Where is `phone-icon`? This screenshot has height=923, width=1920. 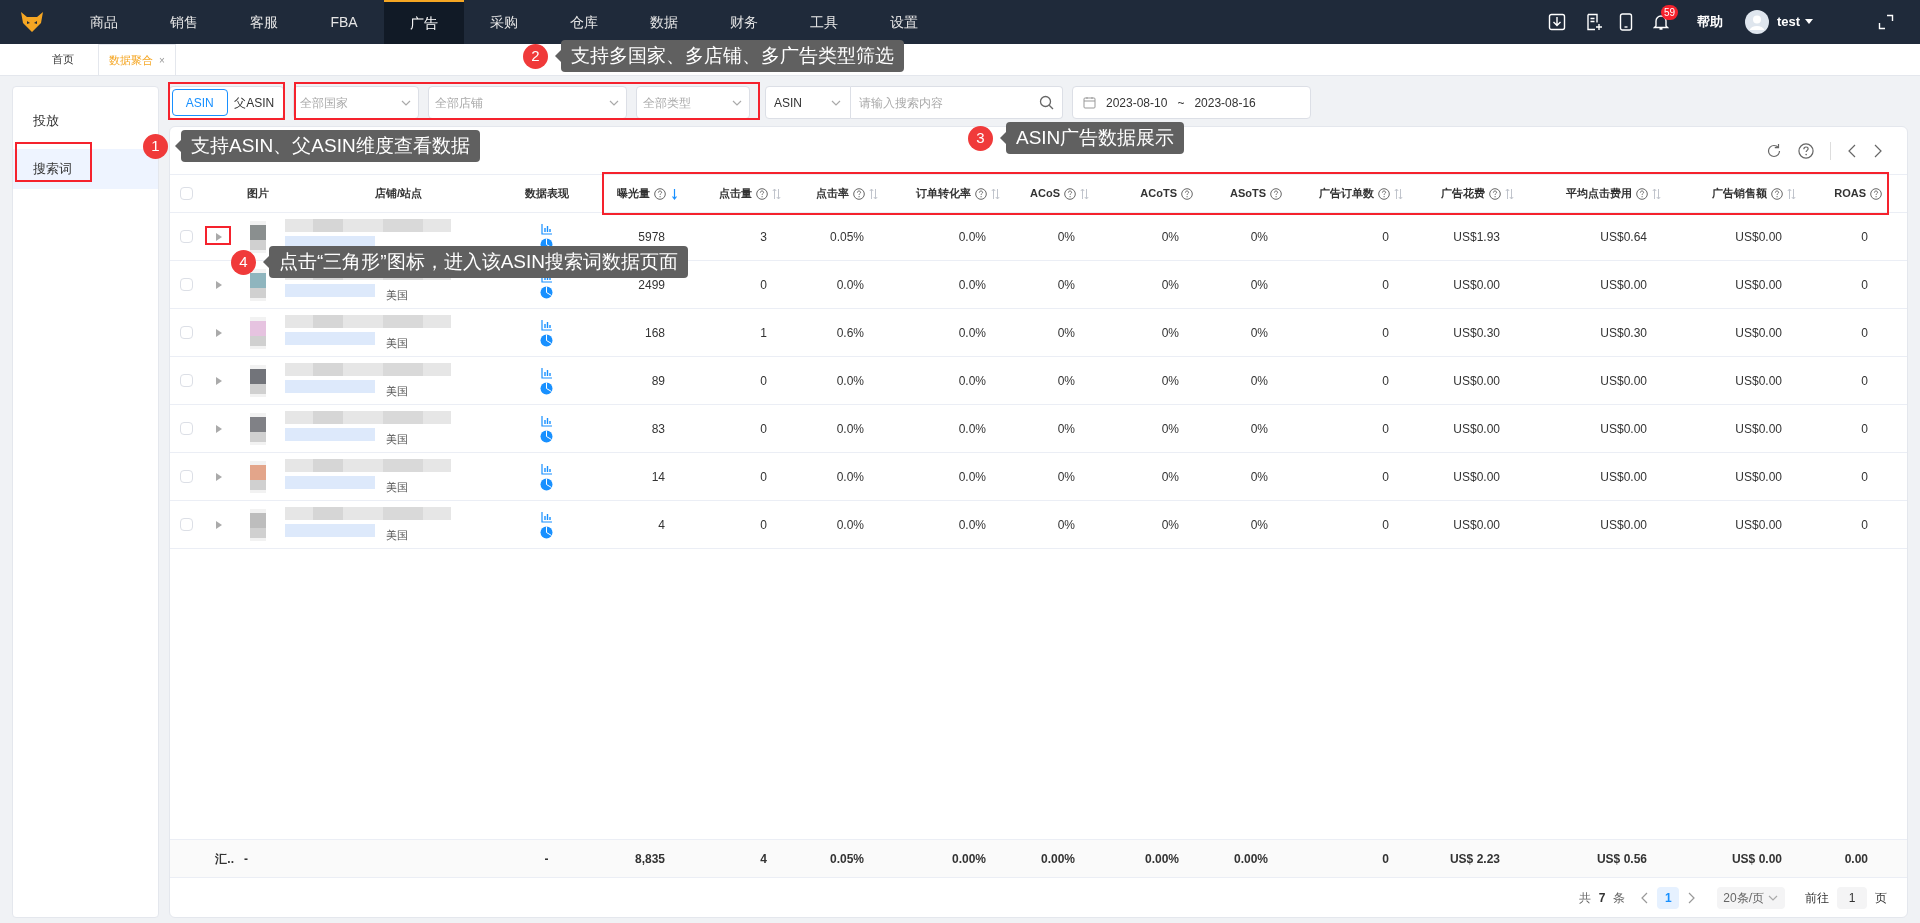 phone-icon is located at coordinates (1625, 22).